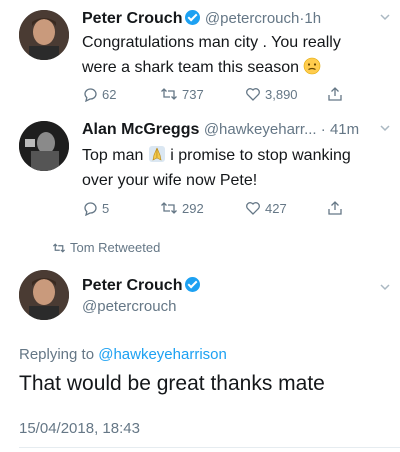 The image size is (400, 452). I want to click on tweet1-like-count: 3,890, so click(281, 94).